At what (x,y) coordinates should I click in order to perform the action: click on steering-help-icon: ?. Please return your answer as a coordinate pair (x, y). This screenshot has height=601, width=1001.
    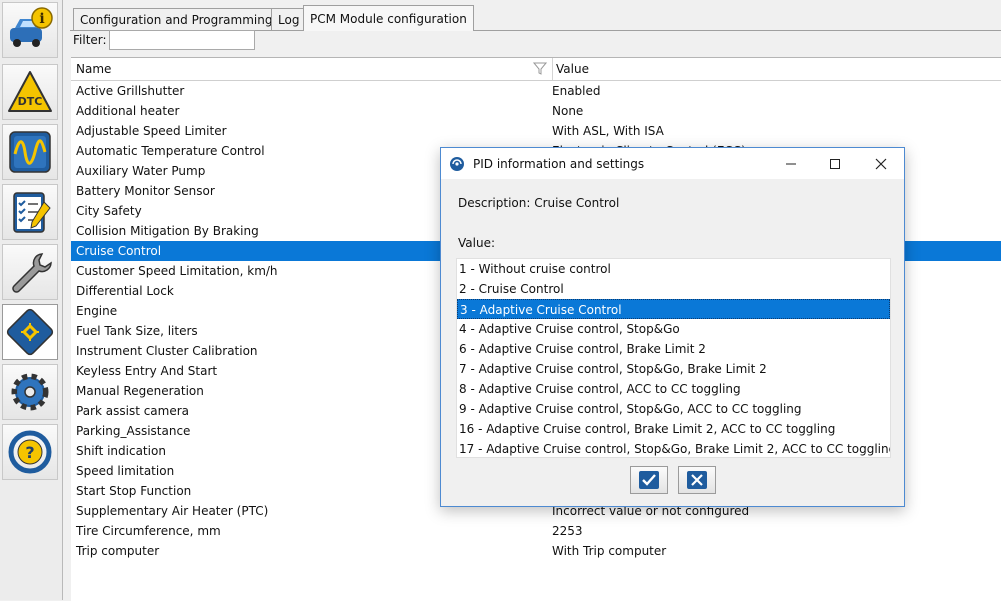
    Looking at the image, I should click on (30, 452).